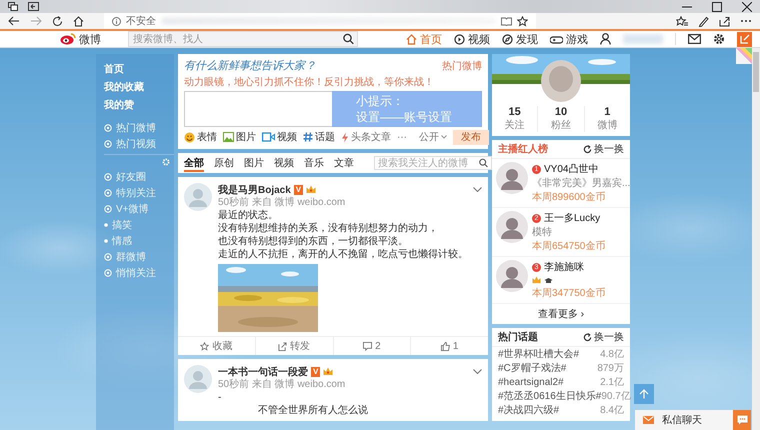 The image size is (760, 430). I want to click on favorites-icon, so click(682, 21).